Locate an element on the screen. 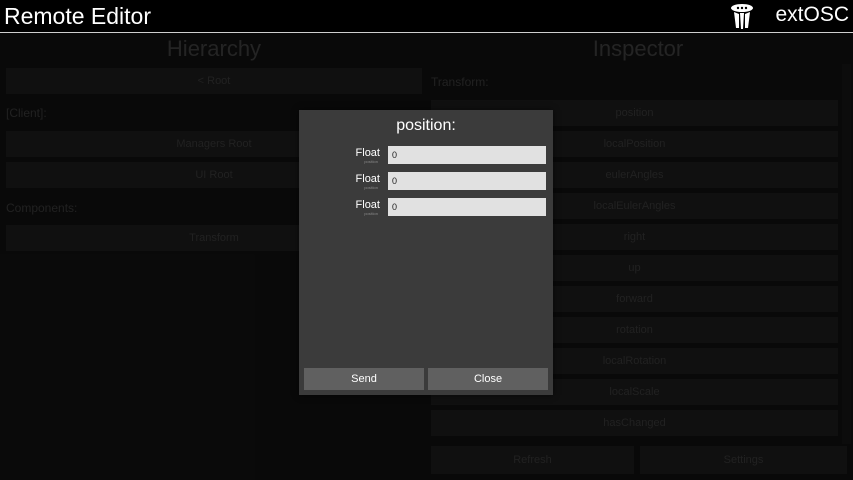  float-input-x: 0 is located at coordinates (467, 155).